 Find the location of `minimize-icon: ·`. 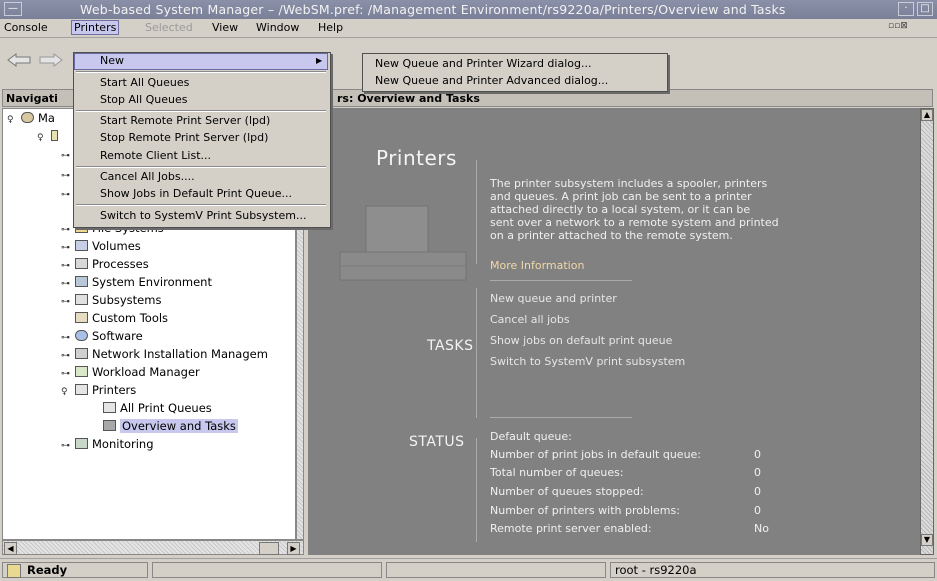

minimize-icon: · is located at coordinates (906, 9).